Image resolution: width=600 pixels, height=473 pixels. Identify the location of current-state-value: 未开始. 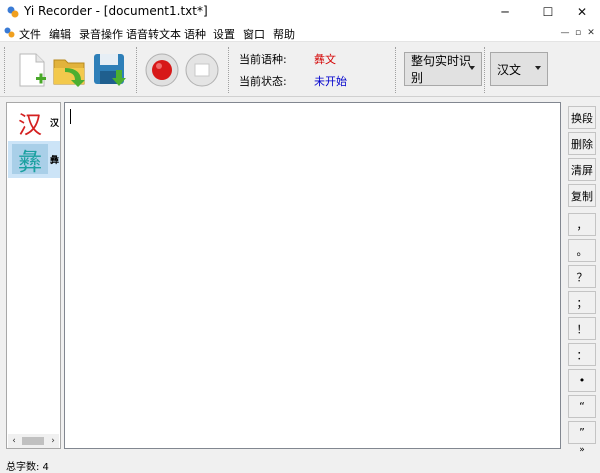
(330, 81).